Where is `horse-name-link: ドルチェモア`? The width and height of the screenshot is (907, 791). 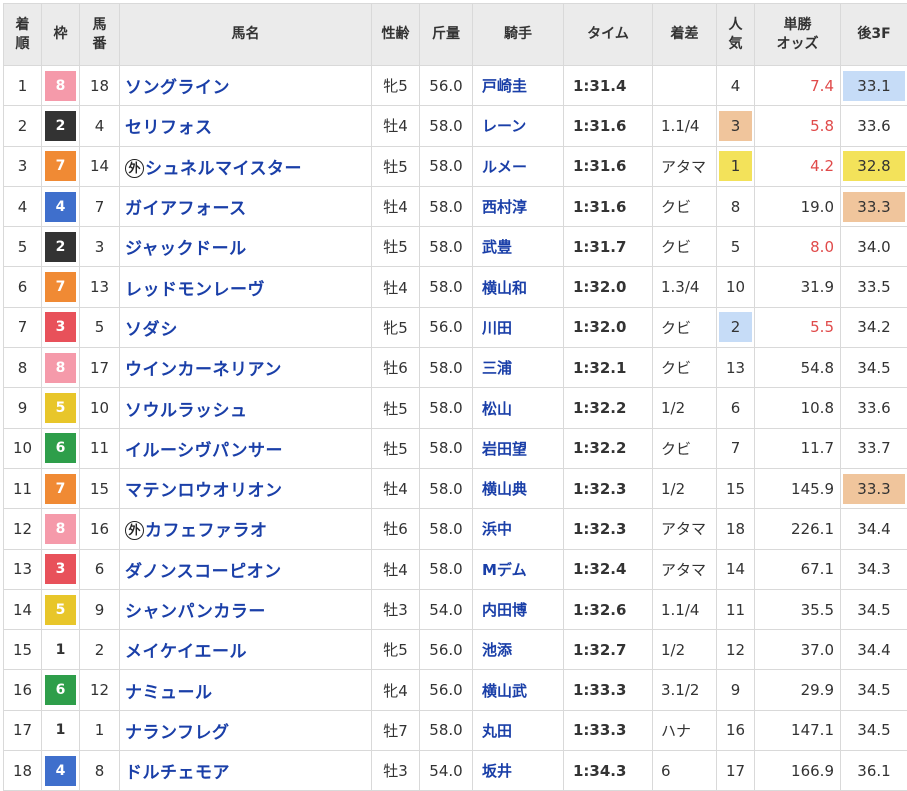
horse-name-link: ドルチェモア is located at coordinates (246, 771).